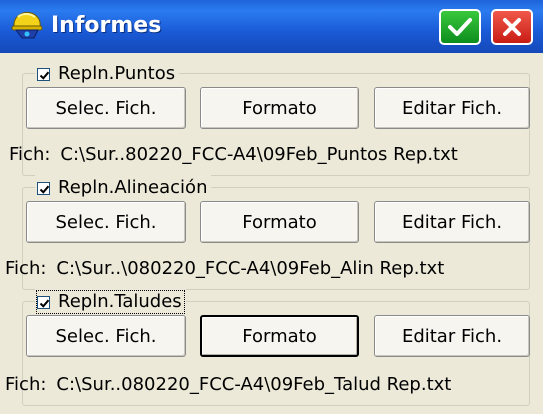 The image size is (543, 414). I want to click on checkbox-repln-puntos, so click(43, 74).